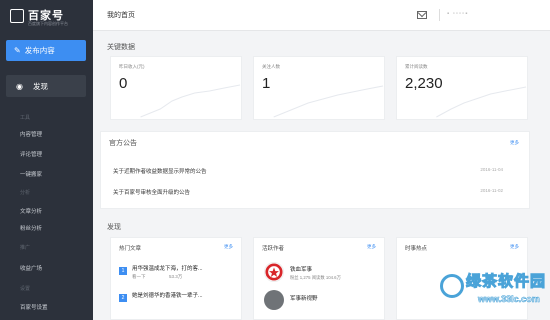 The image size is (550, 320). What do you see at coordinates (315, 277) in the screenshot?
I see `author-meta: 粉丝 1,275 阅读数 104.6万` at bounding box center [315, 277].